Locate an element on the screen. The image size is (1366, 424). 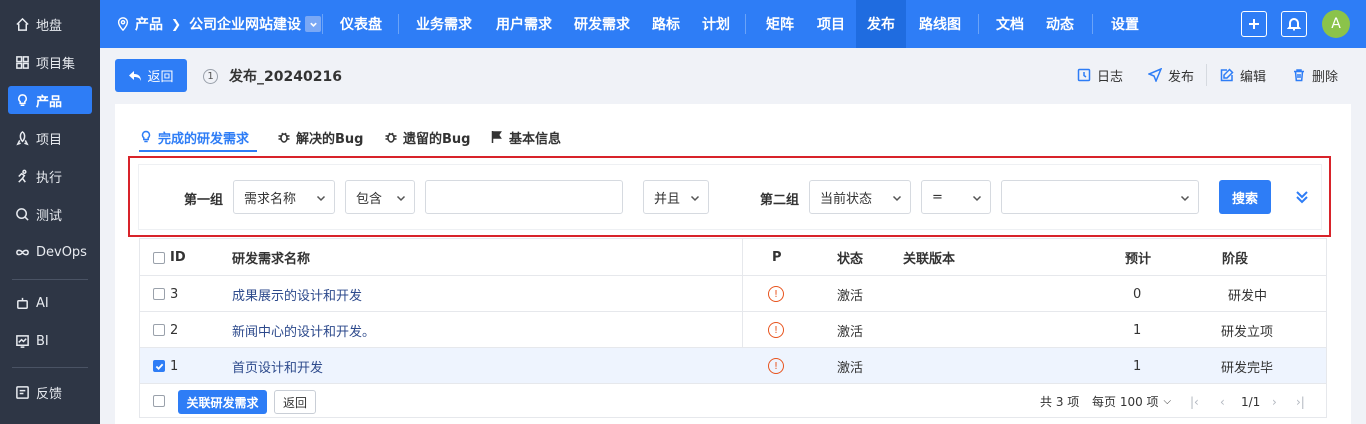
last-page-icon: ›| is located at coordinates (1300, 401).